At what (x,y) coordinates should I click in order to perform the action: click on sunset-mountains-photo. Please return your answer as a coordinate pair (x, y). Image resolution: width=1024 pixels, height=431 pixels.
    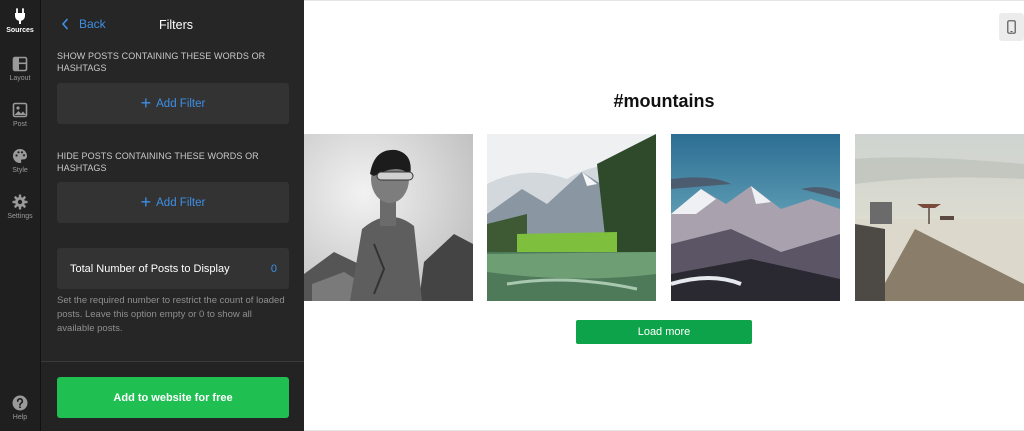
    Looking at the image, I should click on (755, 217).